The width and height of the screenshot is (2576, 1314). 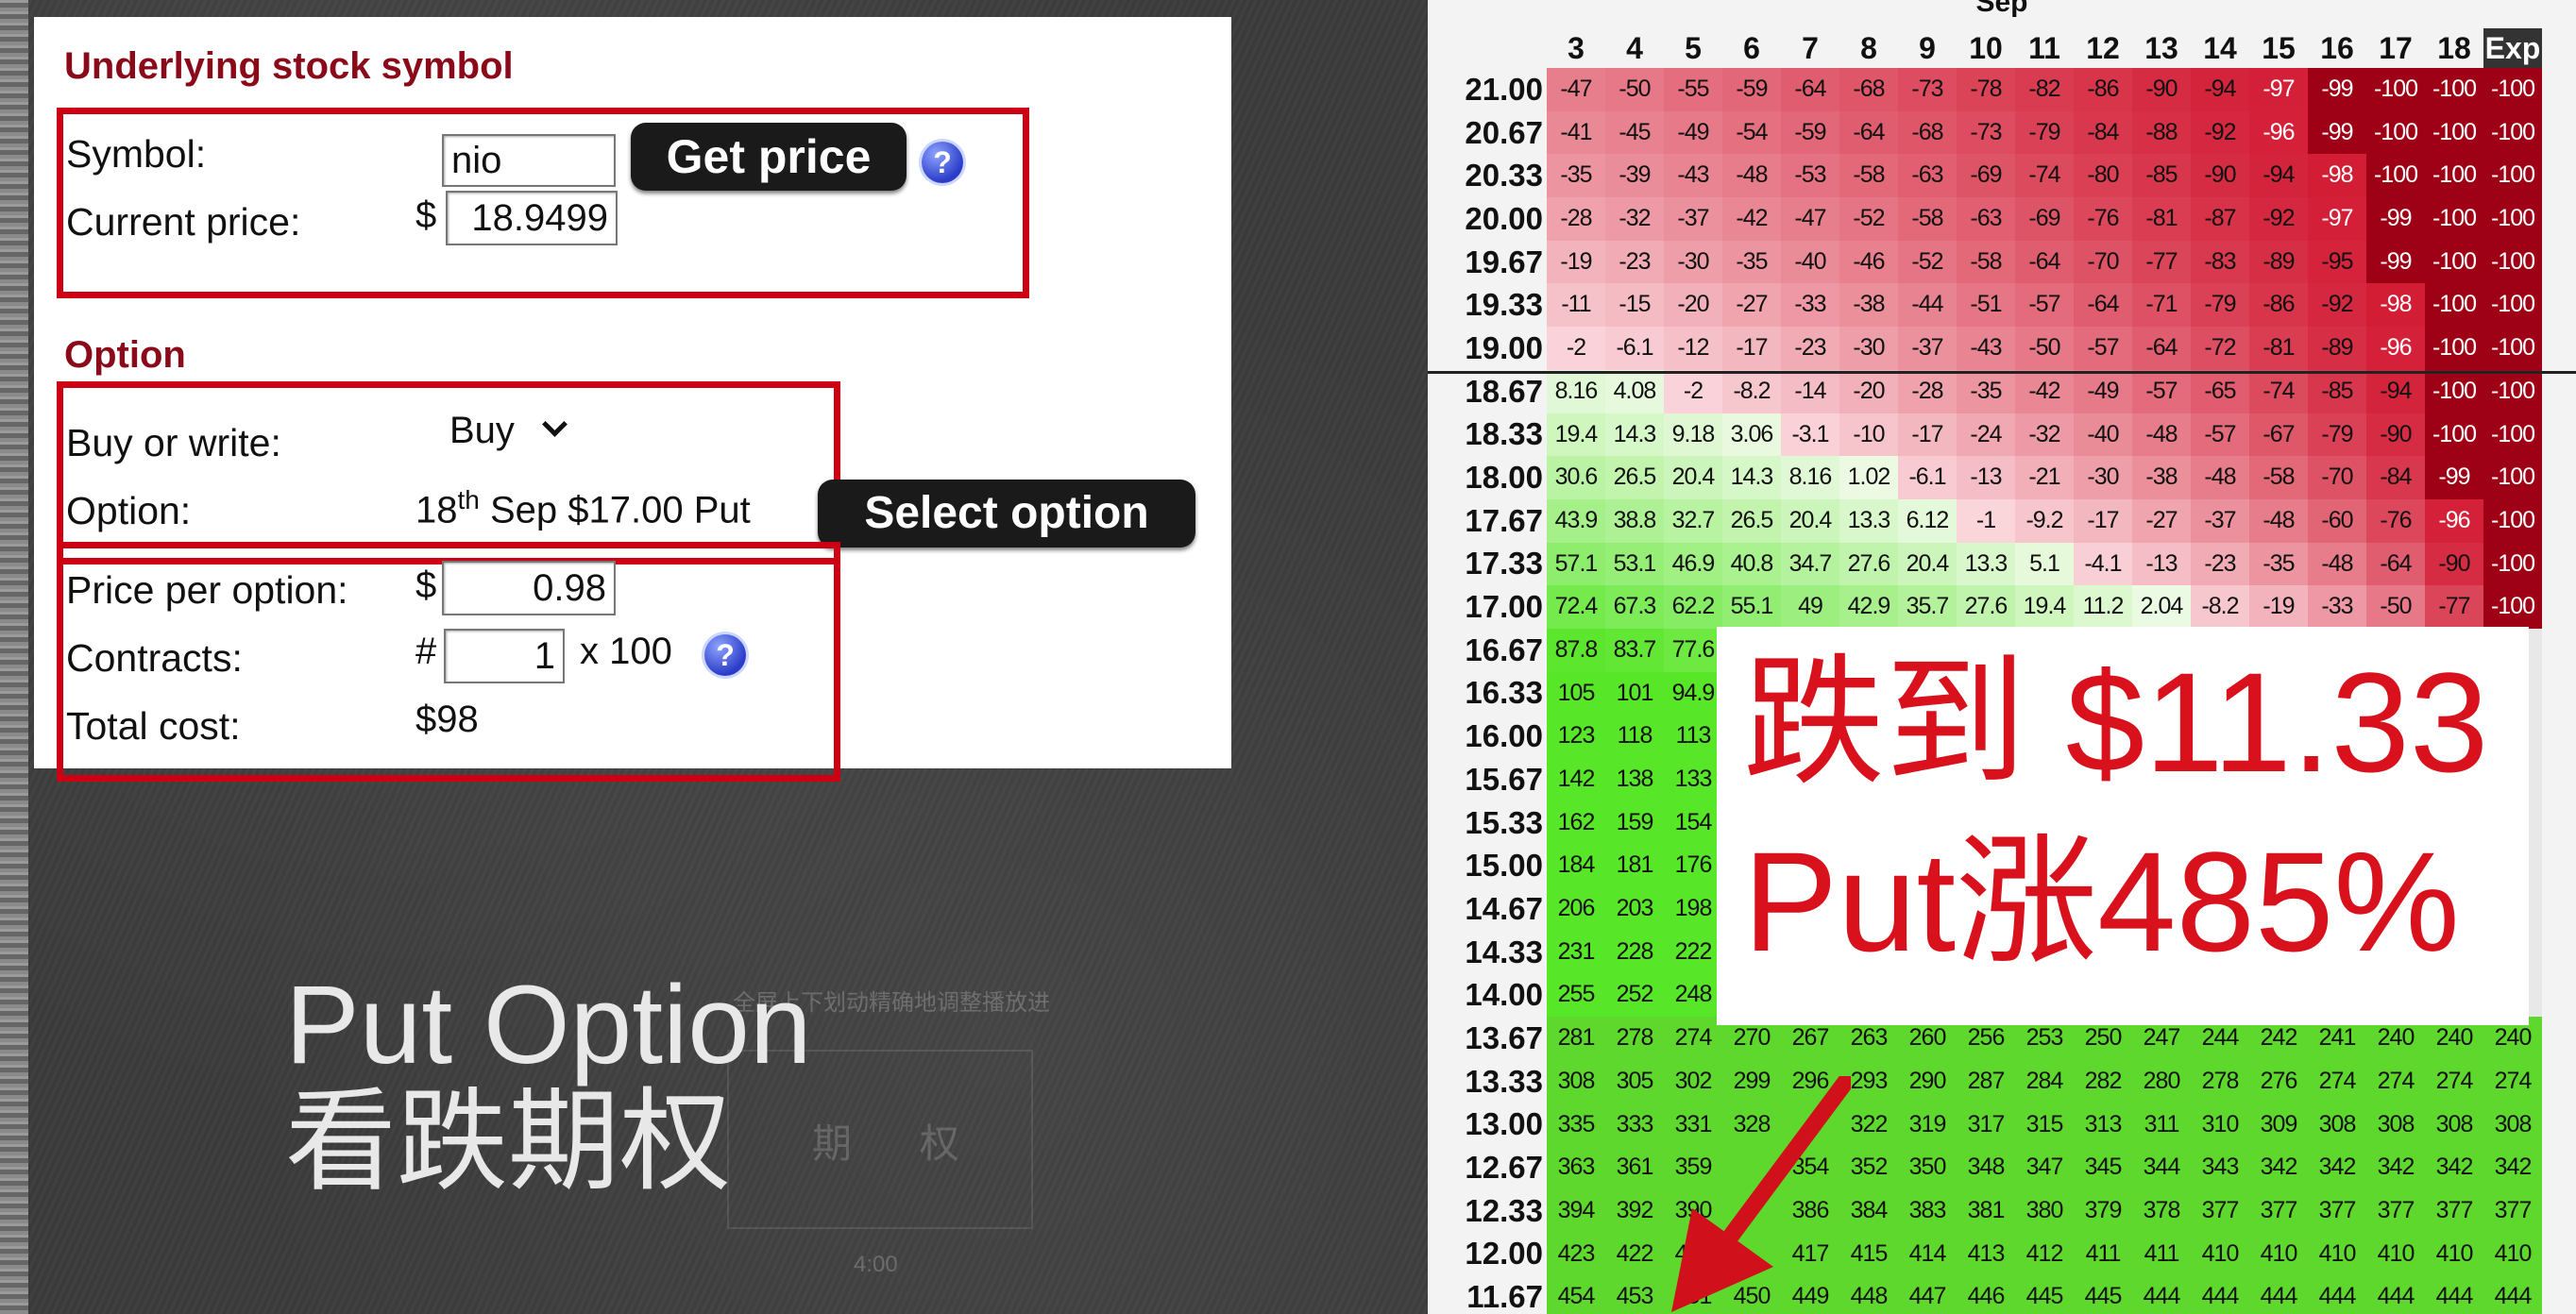 What do you see at coordinates (2337, 262) in the screenshot?
I see `table-cell: -95` at bounding box center [2337, 262].